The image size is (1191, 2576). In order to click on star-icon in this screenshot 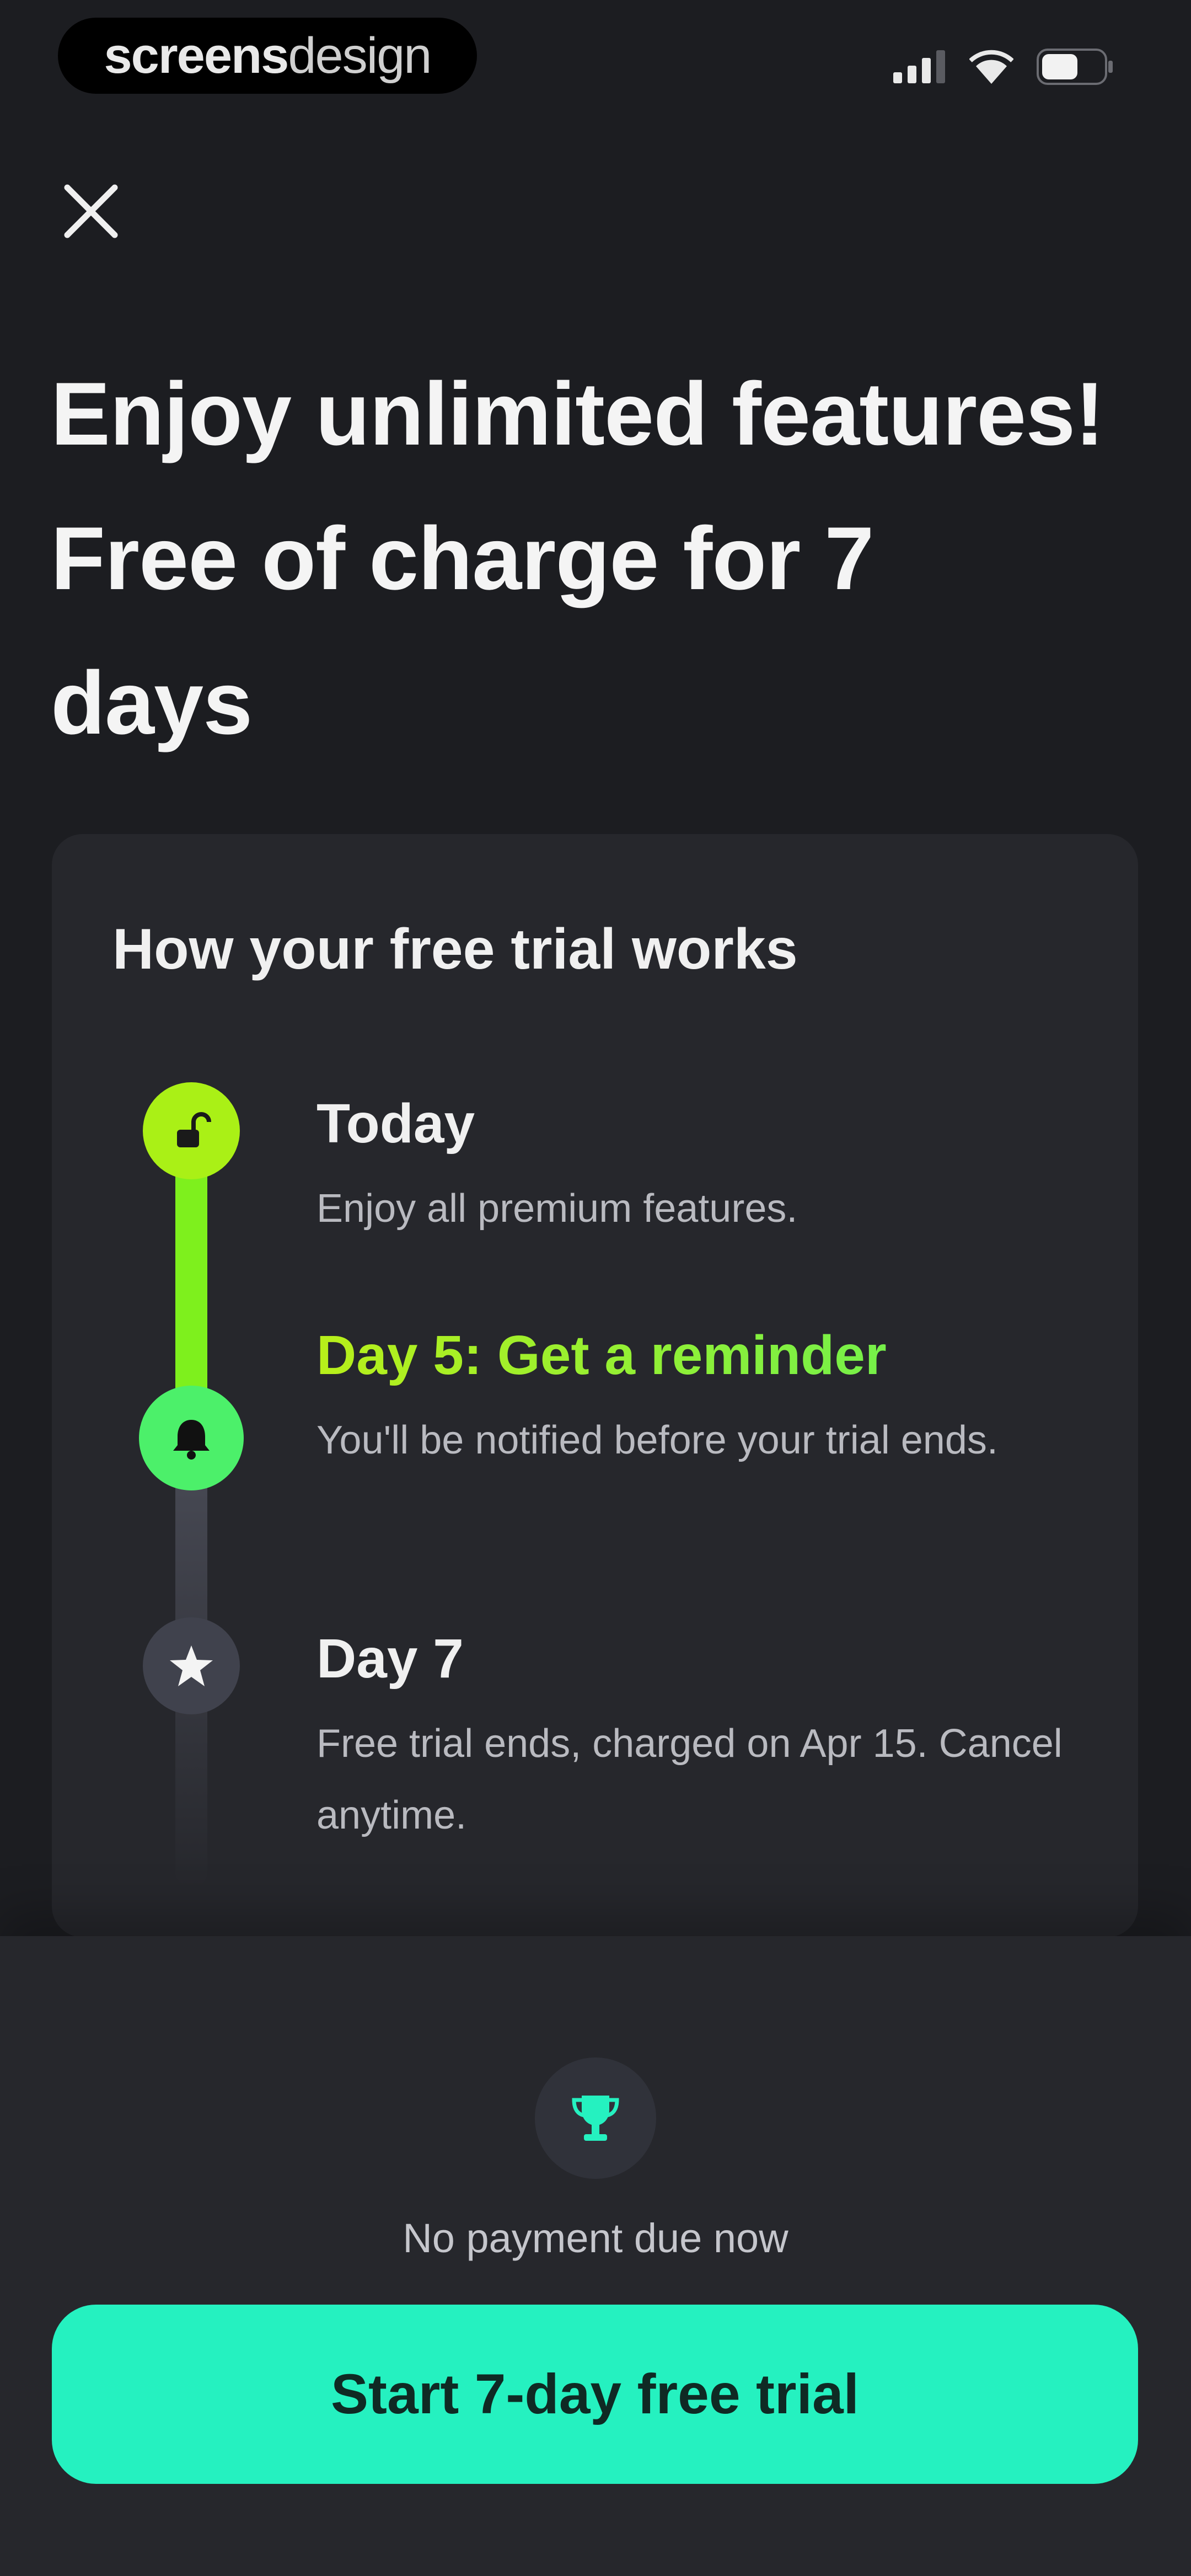, I will do `click(191, 1665)`.